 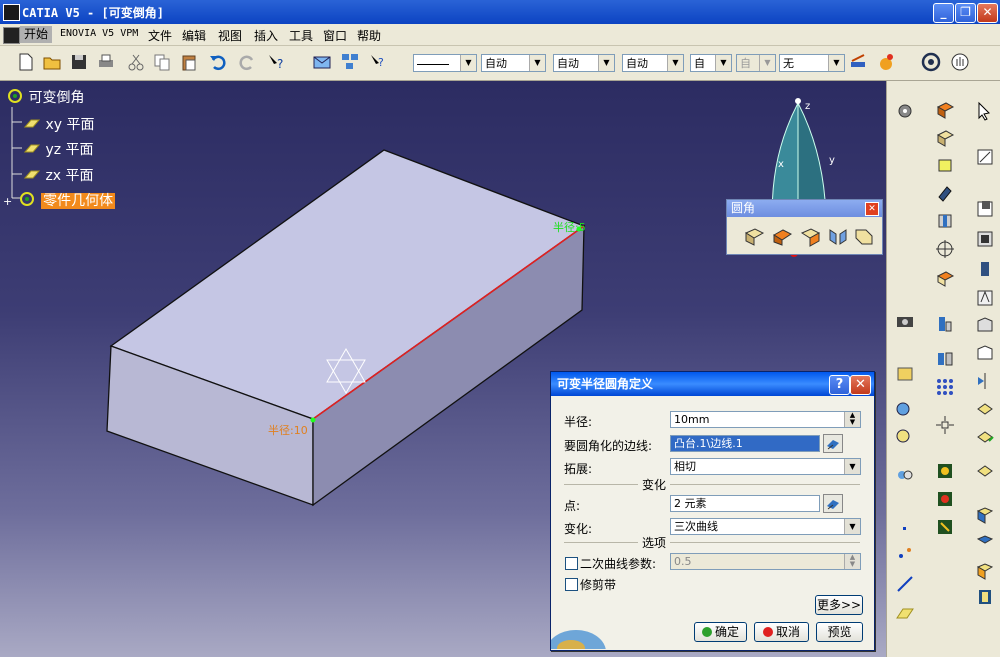 I want to click on mirror-icon, so click(x=985, y=381).